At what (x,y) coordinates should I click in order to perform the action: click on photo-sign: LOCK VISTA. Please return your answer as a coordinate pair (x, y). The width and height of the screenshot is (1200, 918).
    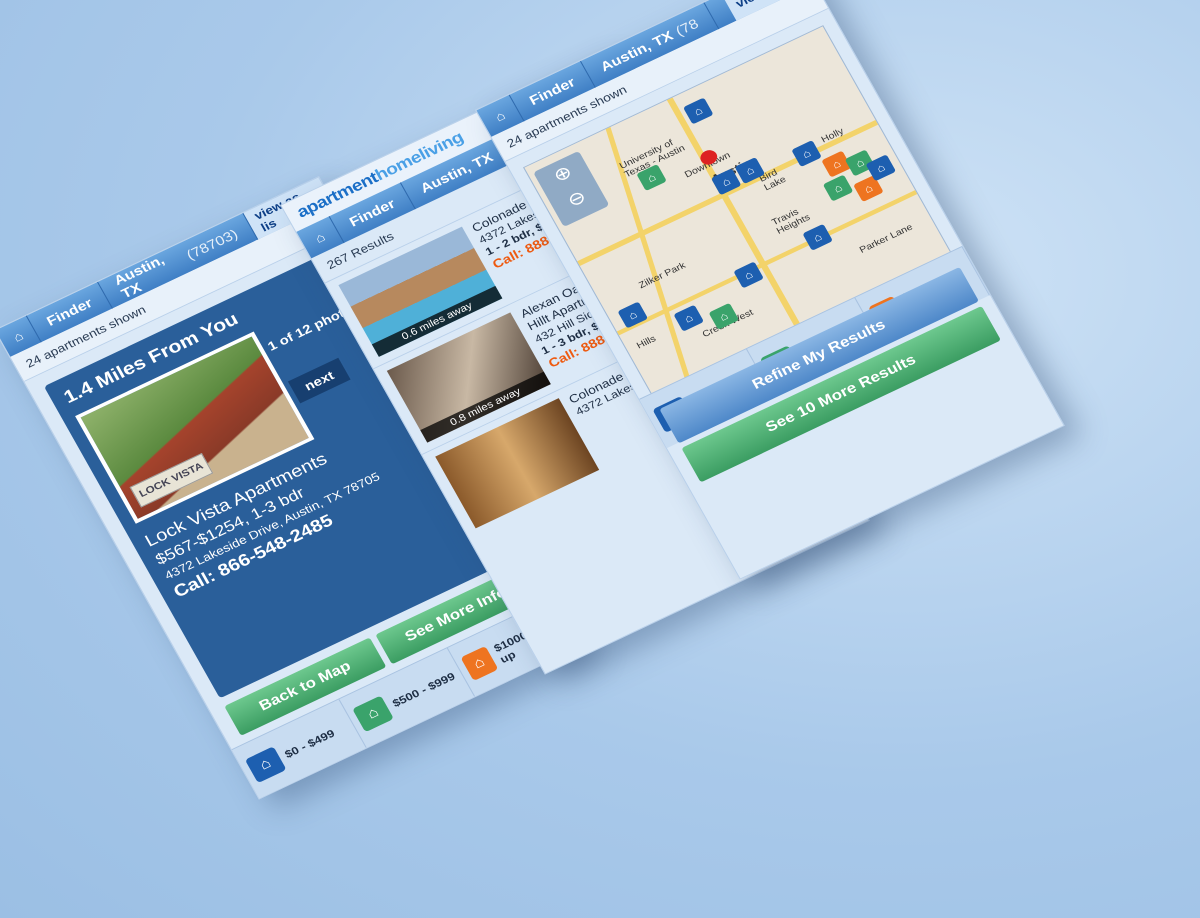
    Looking at the image, I should click on (171, 480).